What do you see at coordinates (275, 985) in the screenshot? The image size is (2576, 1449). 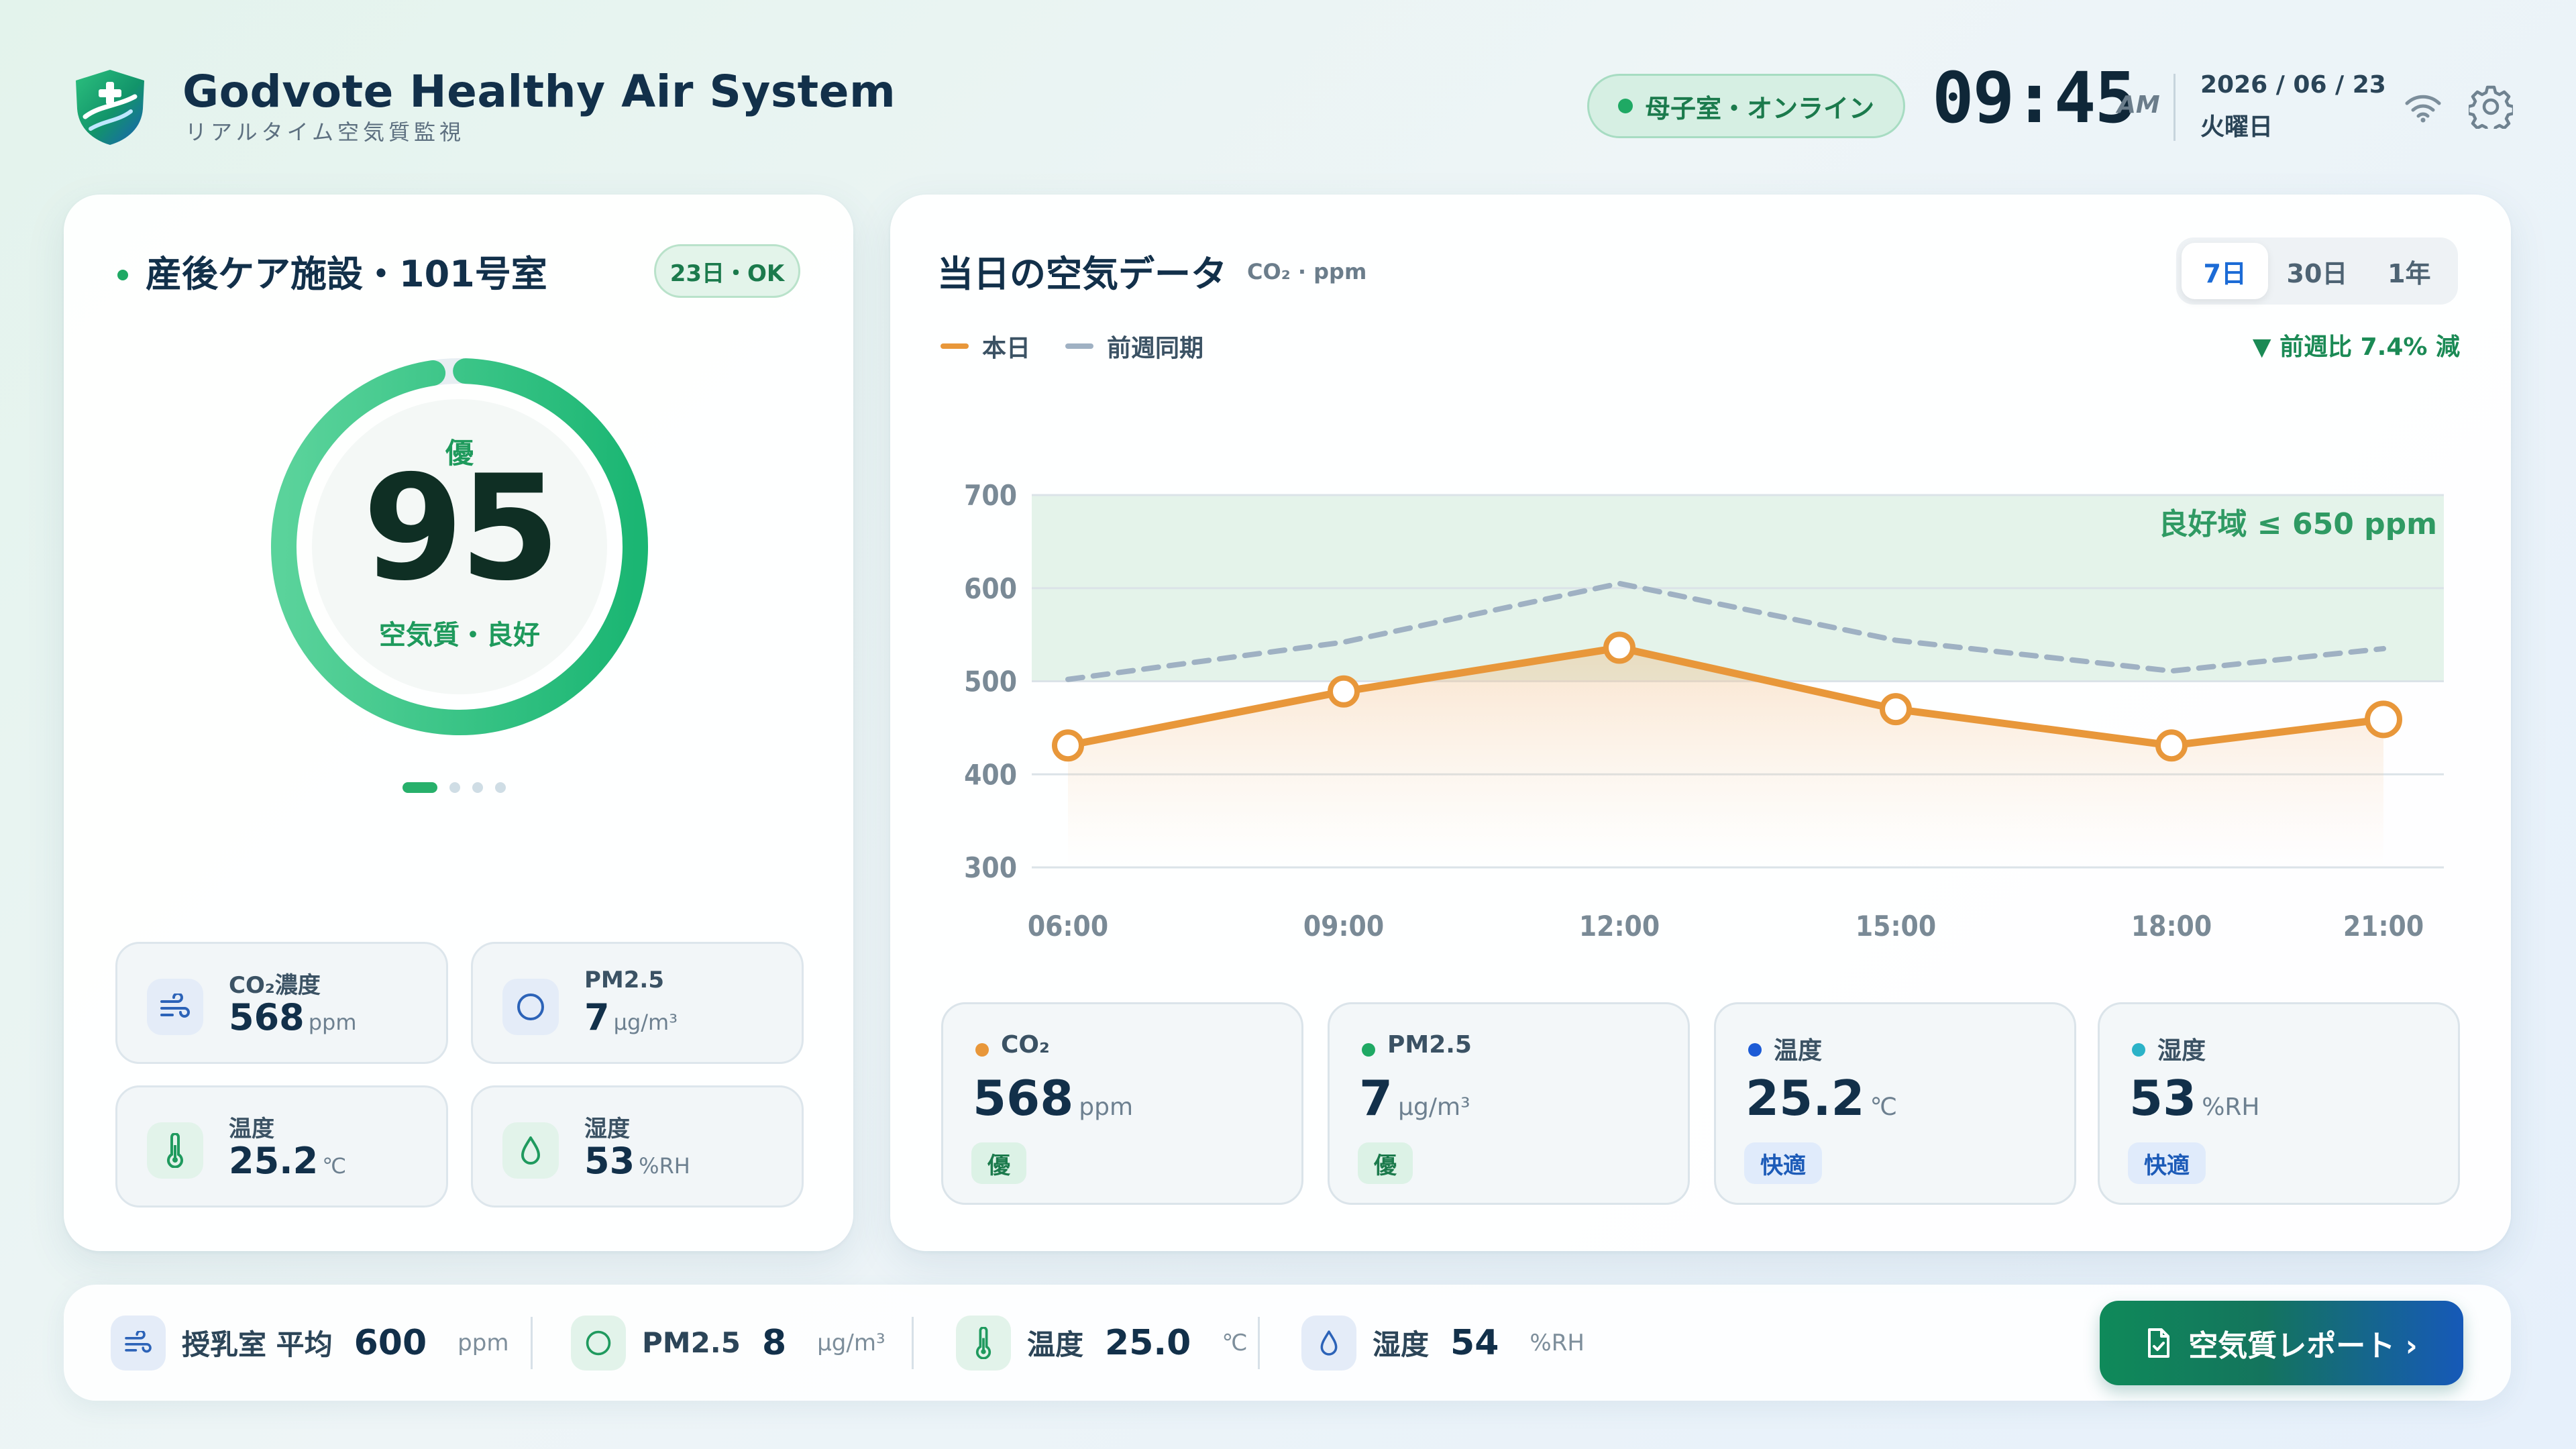 I see `metric-label: CO₂濃度` at bounding box center [275, 985].